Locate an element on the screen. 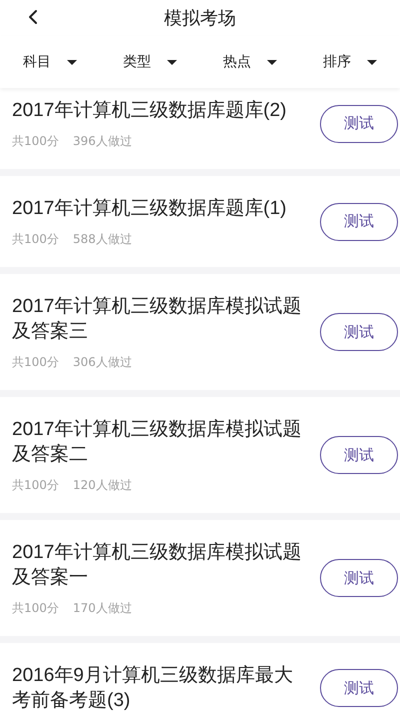  filter-dropdown: 类型 is located at coordinates (150, 62).